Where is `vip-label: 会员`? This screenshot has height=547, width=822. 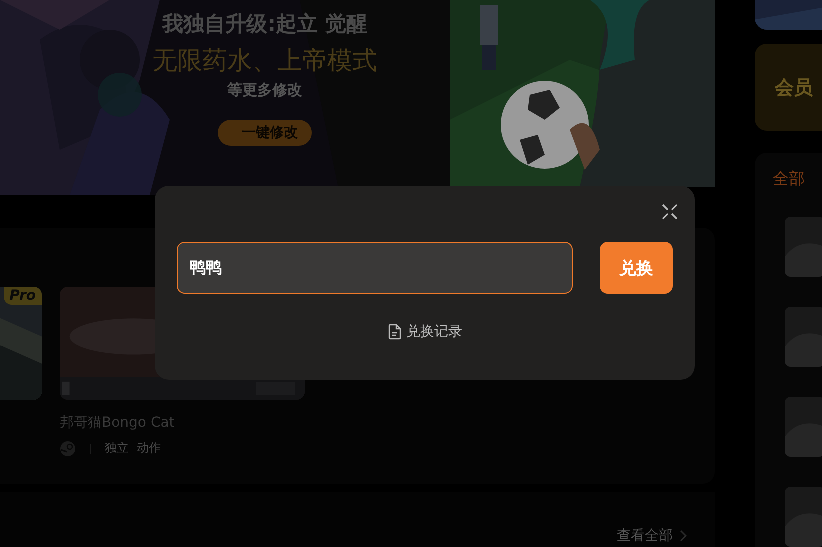 vip-label: 会员 is located at coordinates (794, 88).